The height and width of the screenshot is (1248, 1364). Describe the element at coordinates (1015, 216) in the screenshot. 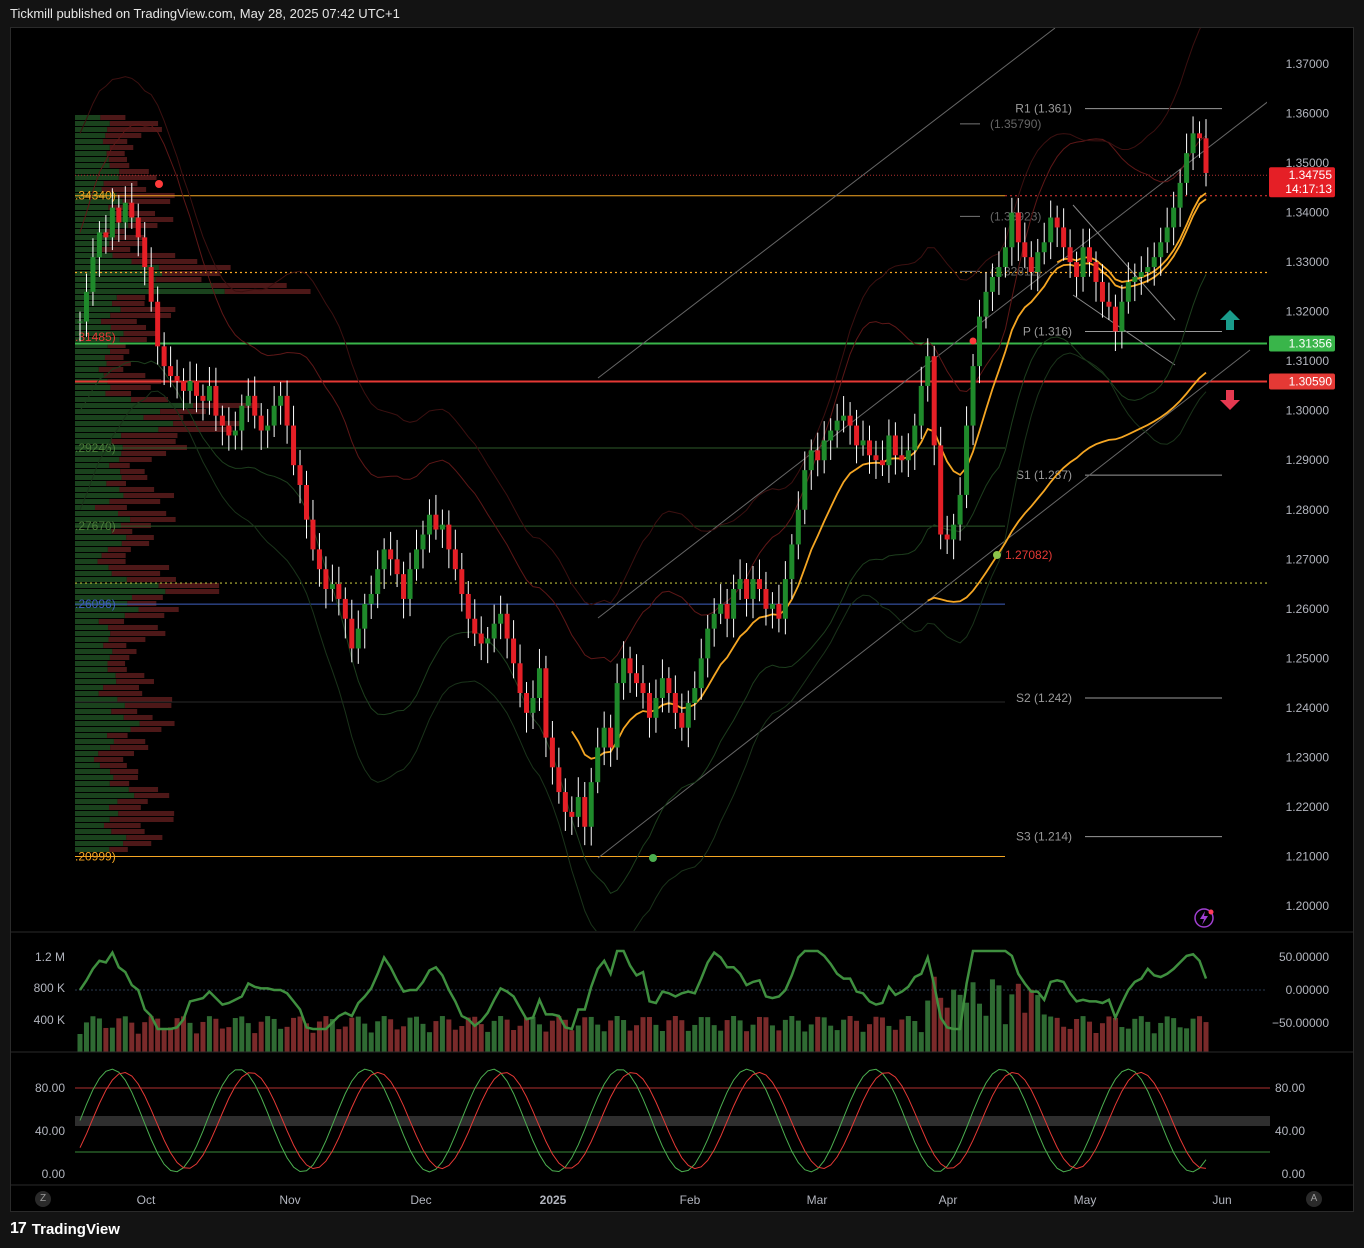

I see `fib-label: (1.33923)` at that location.